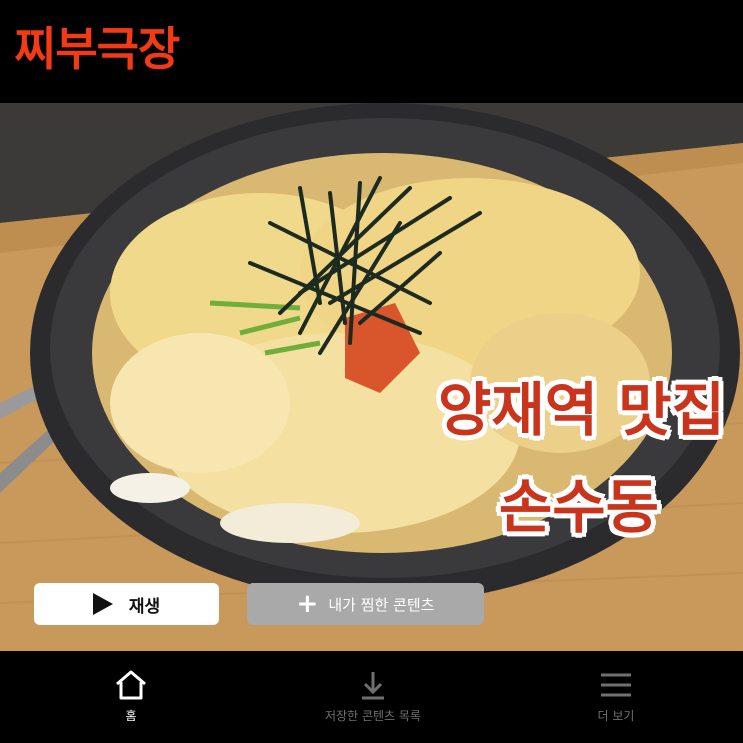 The height and width of the screenshot is (743, 743). Describe the element at coordinates (126, 604) in the screenshot. I see `play-button: 재생` at that location.